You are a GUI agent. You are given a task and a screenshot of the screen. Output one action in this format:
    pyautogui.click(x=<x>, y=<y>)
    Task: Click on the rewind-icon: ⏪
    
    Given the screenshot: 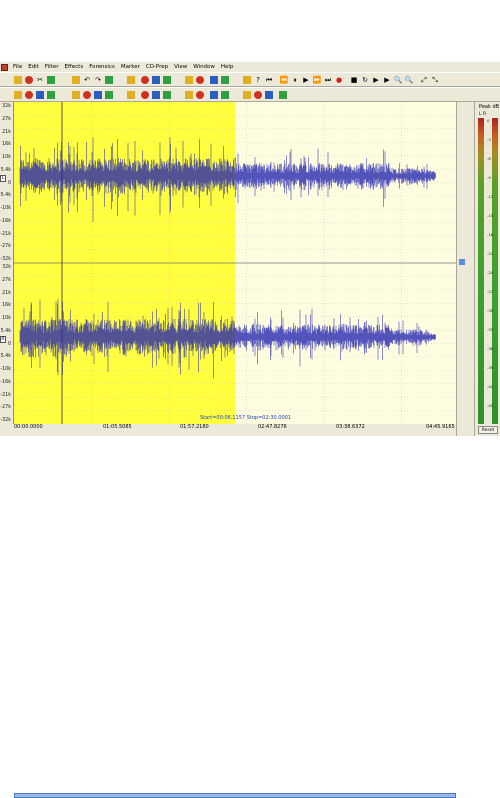 What is the action you would take?
    pyautogui.click(x=284, y=80)
    